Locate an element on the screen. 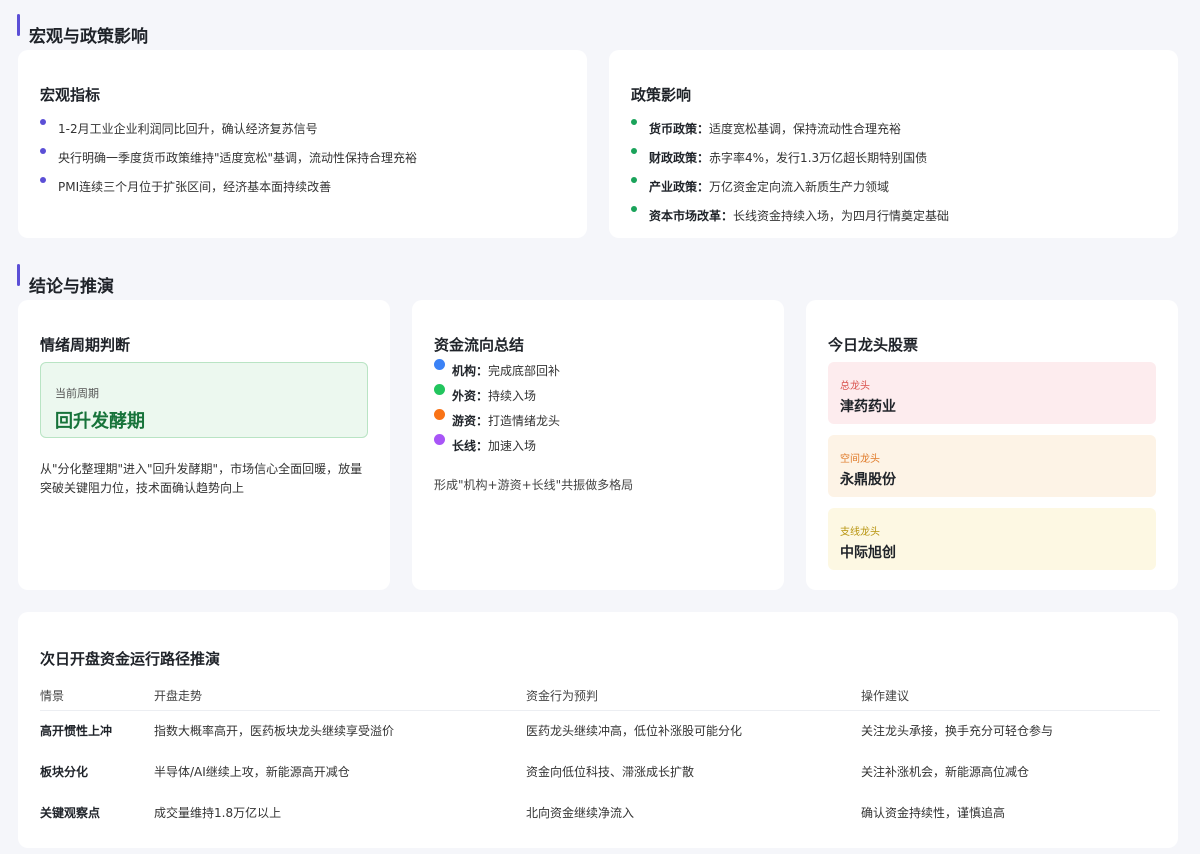 This screenshot has height=854, width=1200. current-cycle-label: 当前周期 is located at coordinates (77, 393).